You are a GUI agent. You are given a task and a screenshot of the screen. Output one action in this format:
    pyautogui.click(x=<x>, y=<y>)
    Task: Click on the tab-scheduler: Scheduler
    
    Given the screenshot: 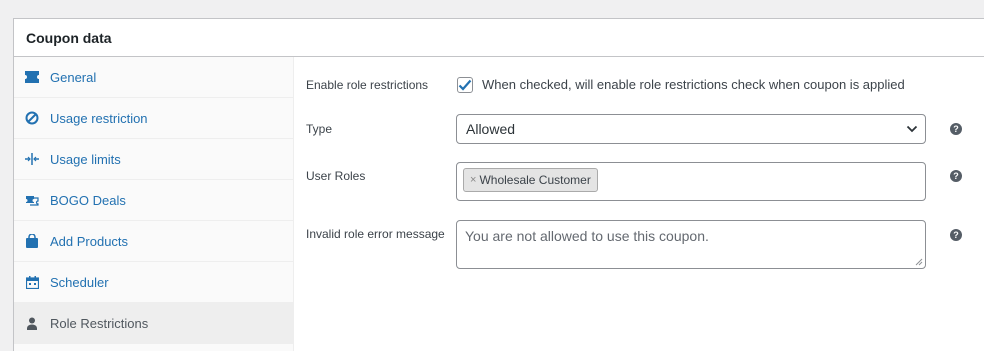 What is the action you would take?
    pyautogui.click(x=153, y=282)
    